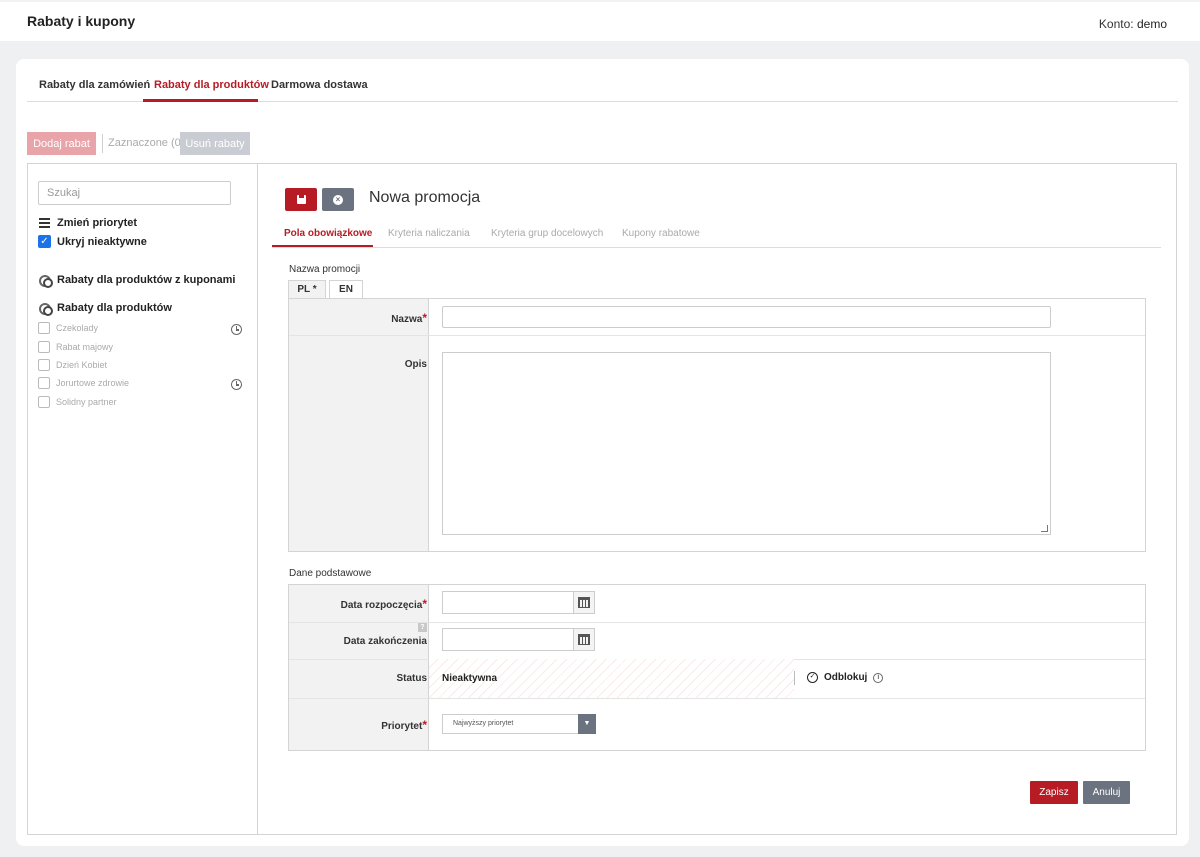  What do you see at coordinates (415, 364) in the screenshot?
I see `description-label: Opis` at bounding box center [415, 364].